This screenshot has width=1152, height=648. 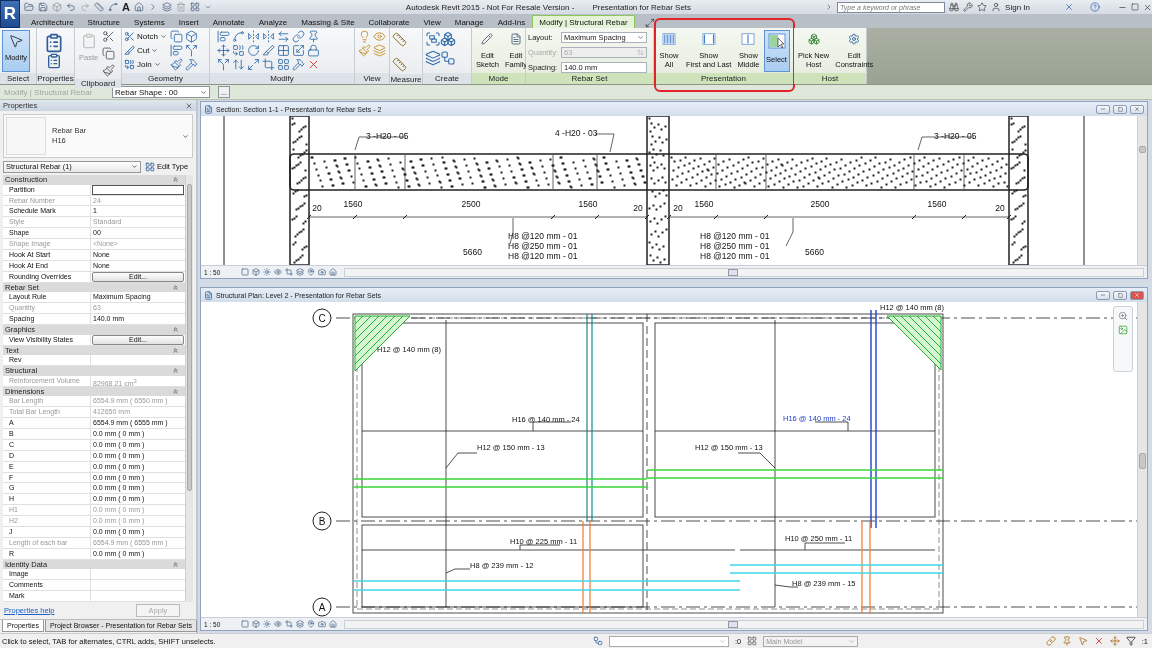 I want to click on link-icon, so click(x=1050, y=641).